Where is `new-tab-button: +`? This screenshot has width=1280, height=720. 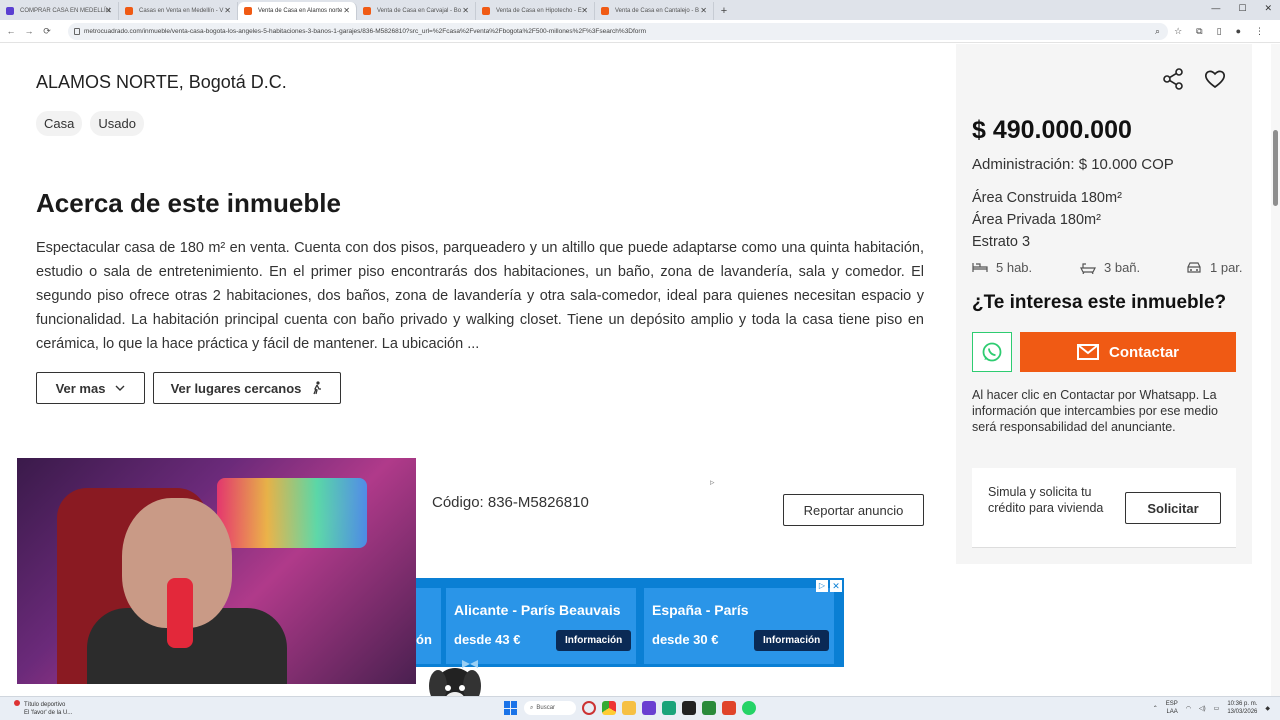
new-tab-button: + is located at coordinates (724, 11).